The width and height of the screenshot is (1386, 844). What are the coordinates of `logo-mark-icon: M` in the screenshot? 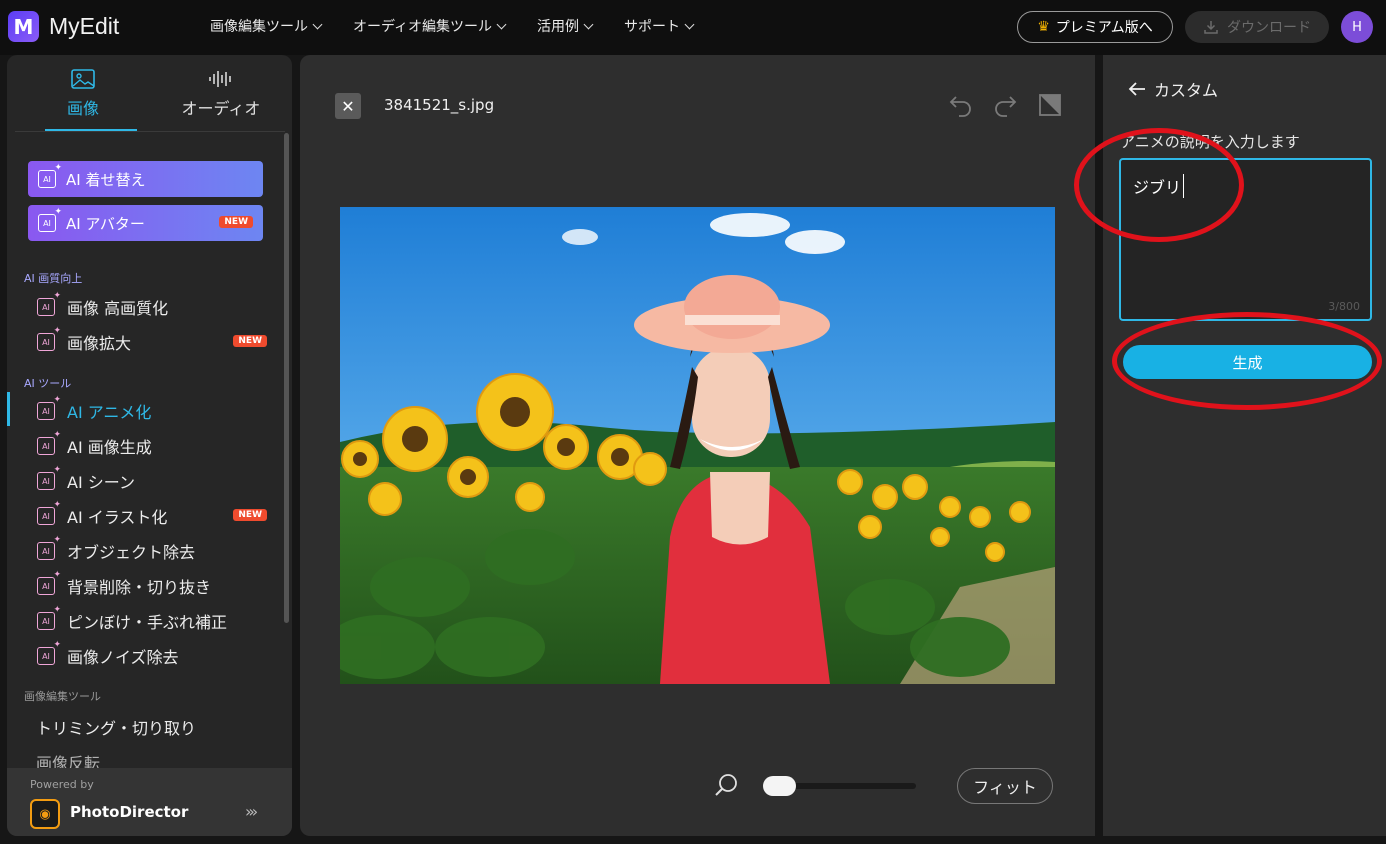 It's located at (23, 26).